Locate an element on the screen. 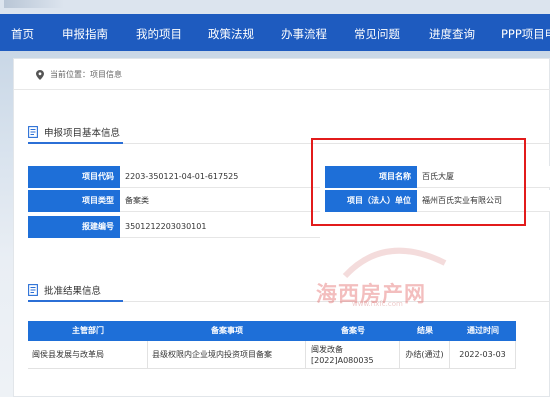 This screenshot has height=397, width=550. watermark-house-icon is located at coordinates (394, 263).